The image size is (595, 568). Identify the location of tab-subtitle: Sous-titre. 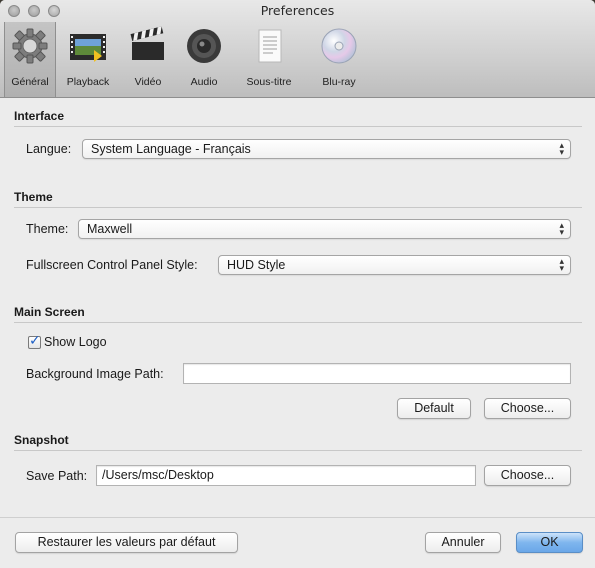
(269, 59).